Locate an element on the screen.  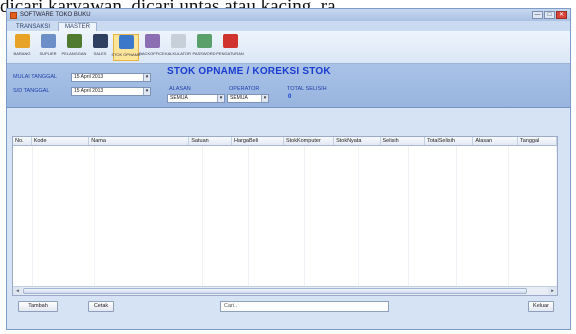
window-controls: — □ ✕ is located at coordinates (551, 15).